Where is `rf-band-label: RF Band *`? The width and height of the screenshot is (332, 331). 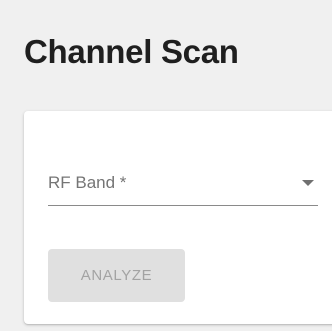
rf-band-label: RF Band * is located at coordinates (87, 182).